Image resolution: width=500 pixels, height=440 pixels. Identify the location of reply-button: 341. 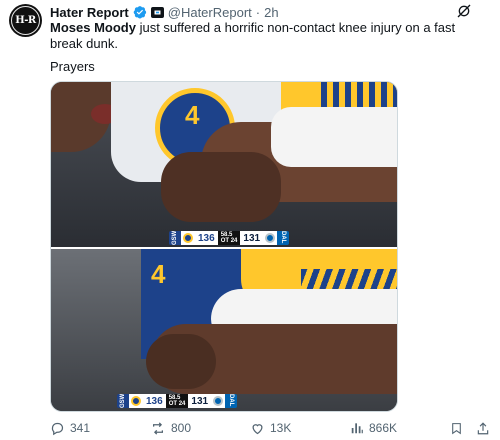
(70, 428).